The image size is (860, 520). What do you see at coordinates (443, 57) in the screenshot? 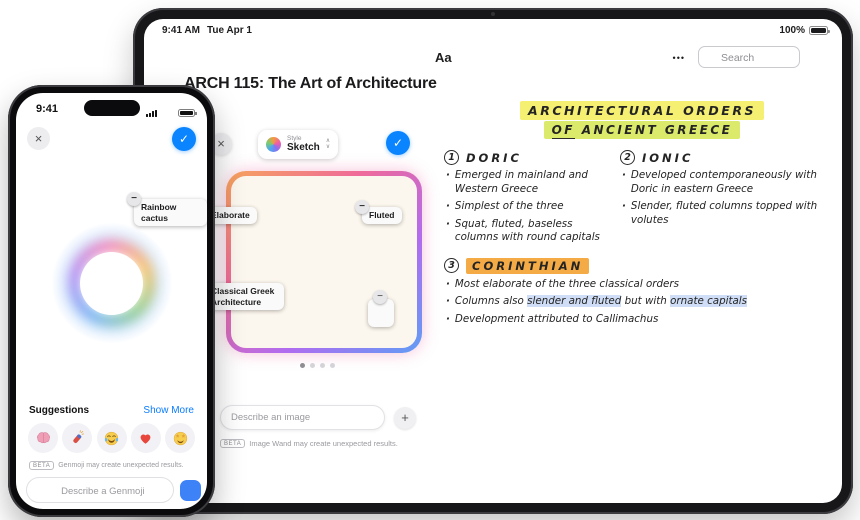
I see `text-format-button: Aa` at bounding box center [443, 57].